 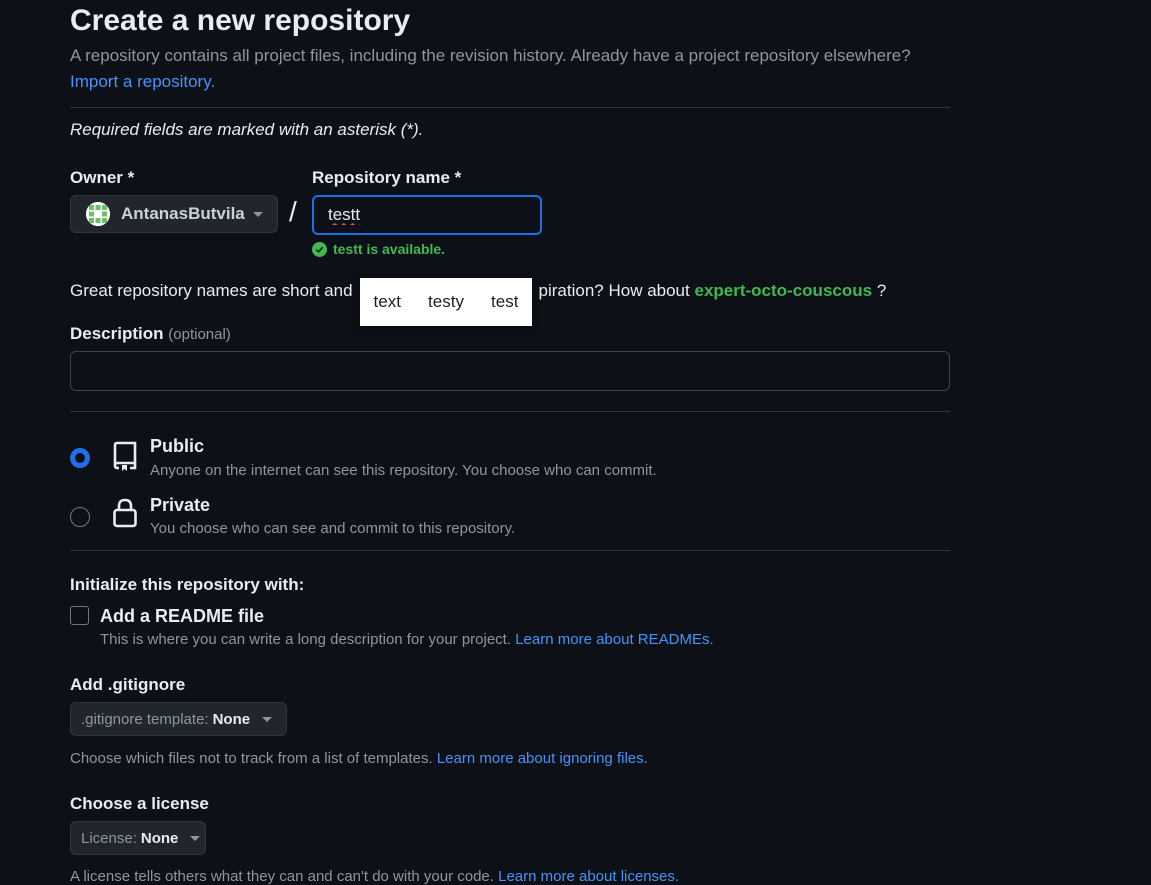 I want to click on repository-name-input, so click(x=427, y=215).